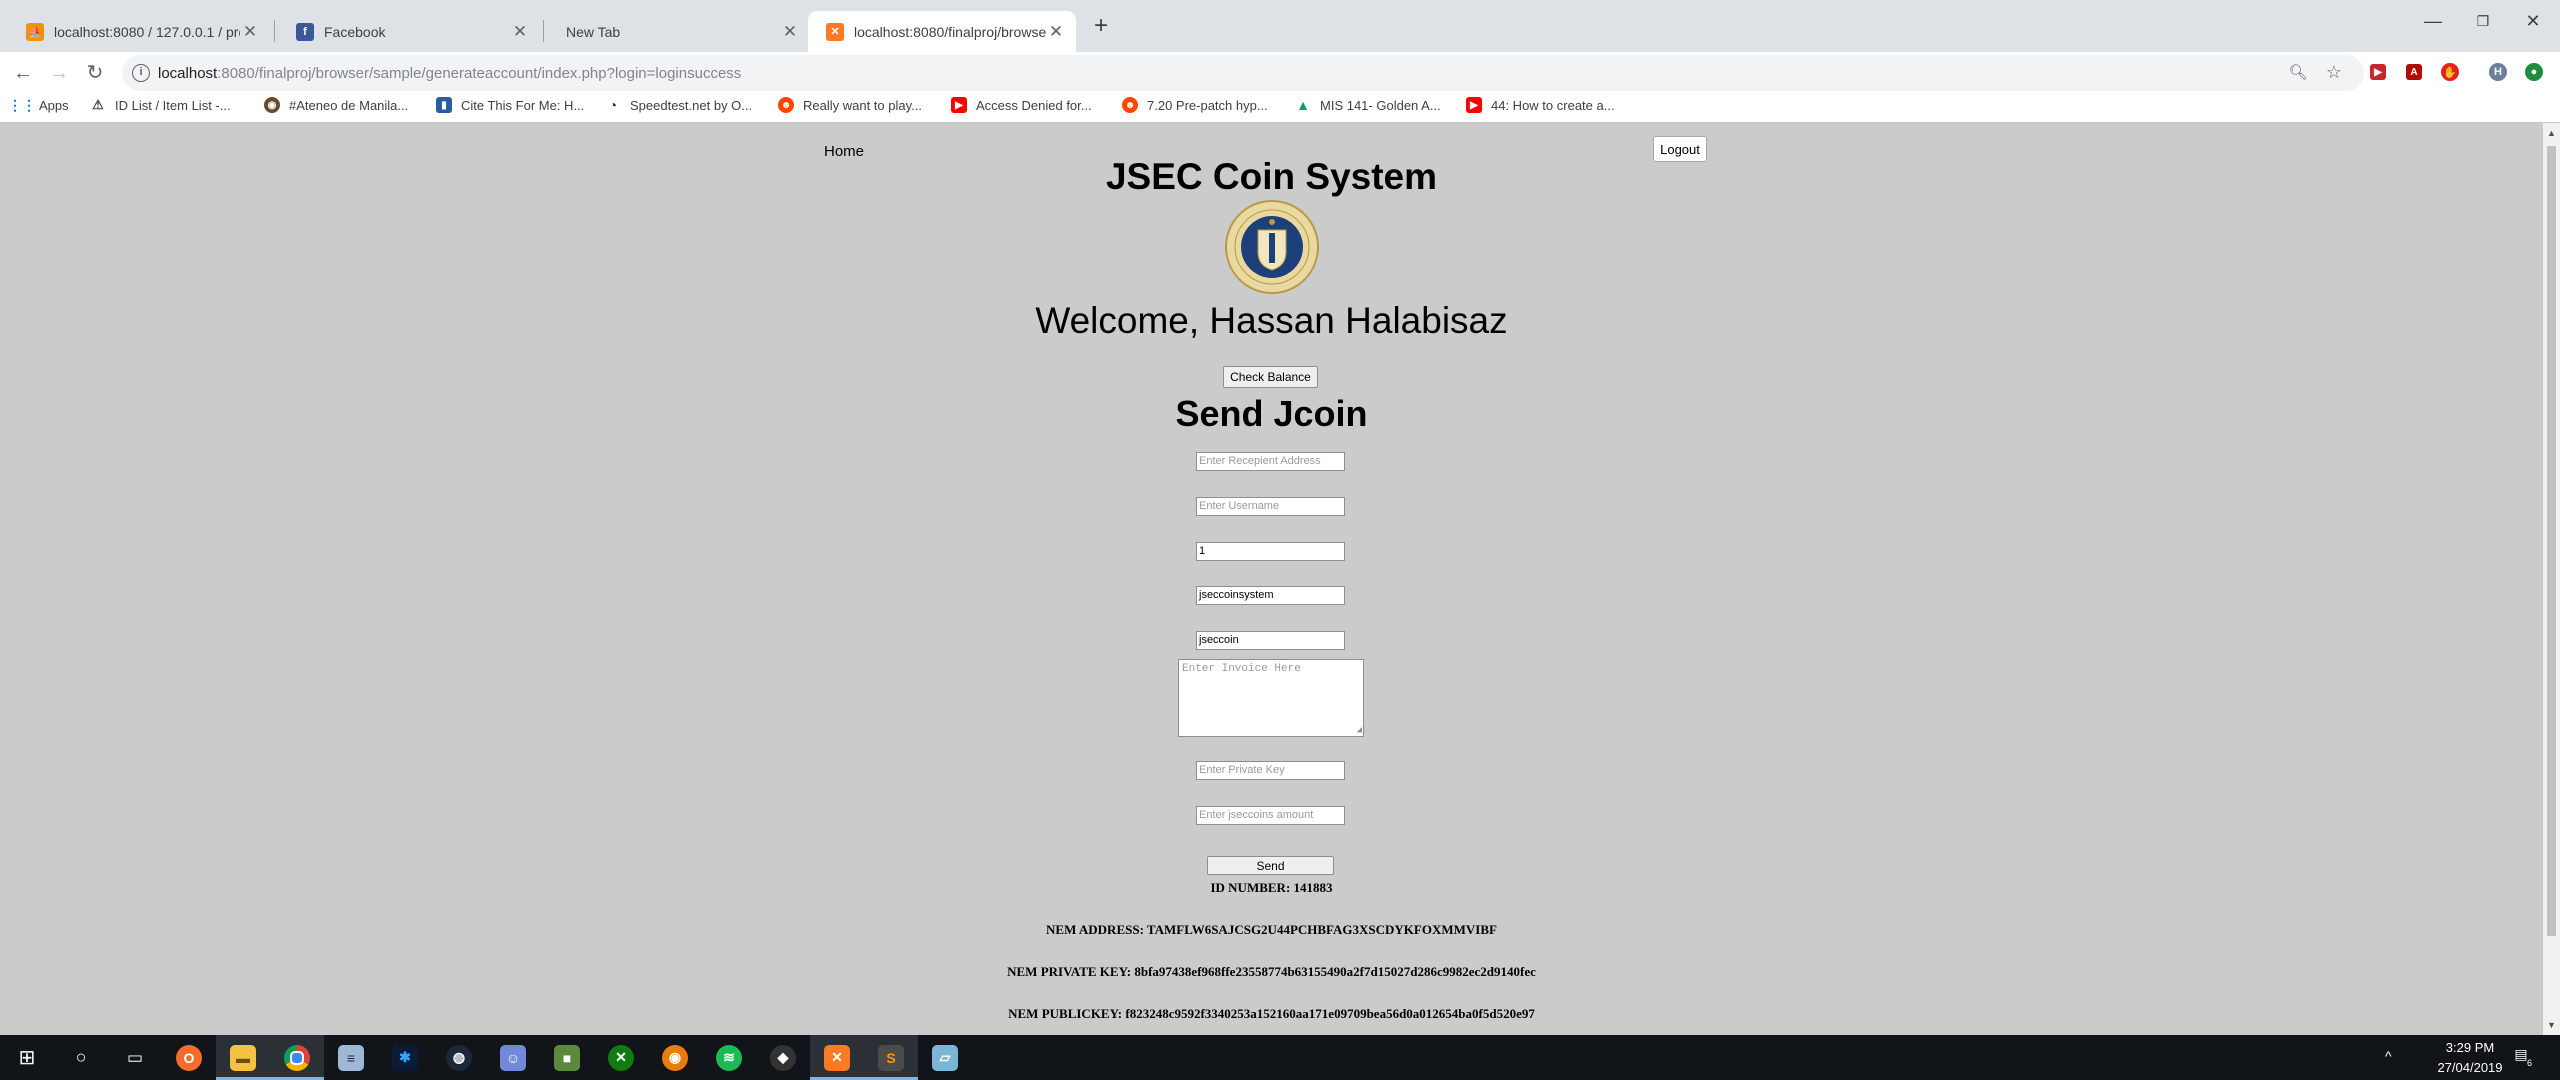 This screenshot has height=1080, width=2560. Describe the element at coordinates (305, 31) in the screenshot. I see `facebook-icon: f` at that location.